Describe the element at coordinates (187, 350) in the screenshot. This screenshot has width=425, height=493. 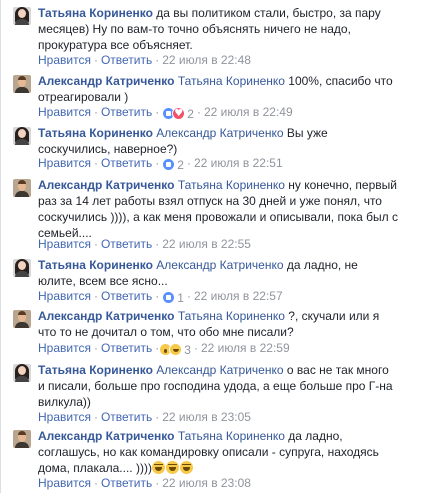
I see `reaction-count: 3` at that location.